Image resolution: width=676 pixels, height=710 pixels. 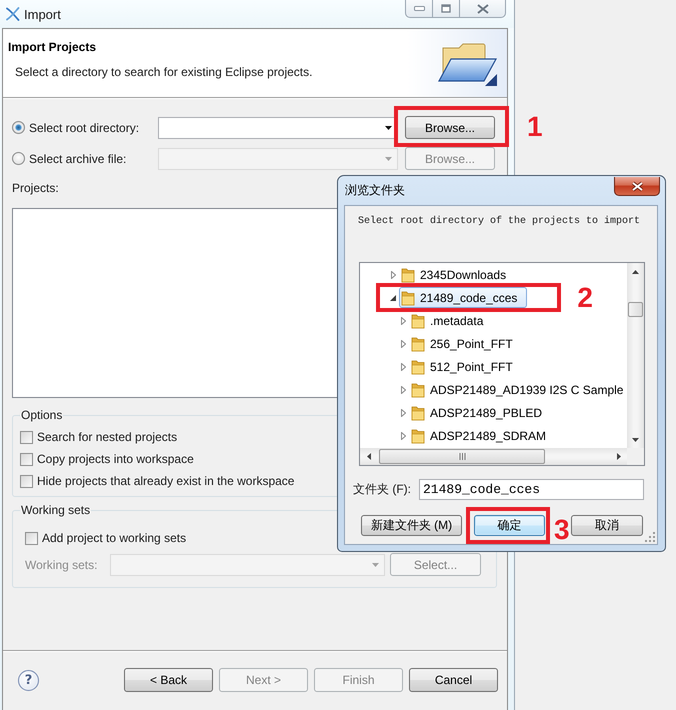 I want to click on right-arrow-icon, so click(x=618, y=456).